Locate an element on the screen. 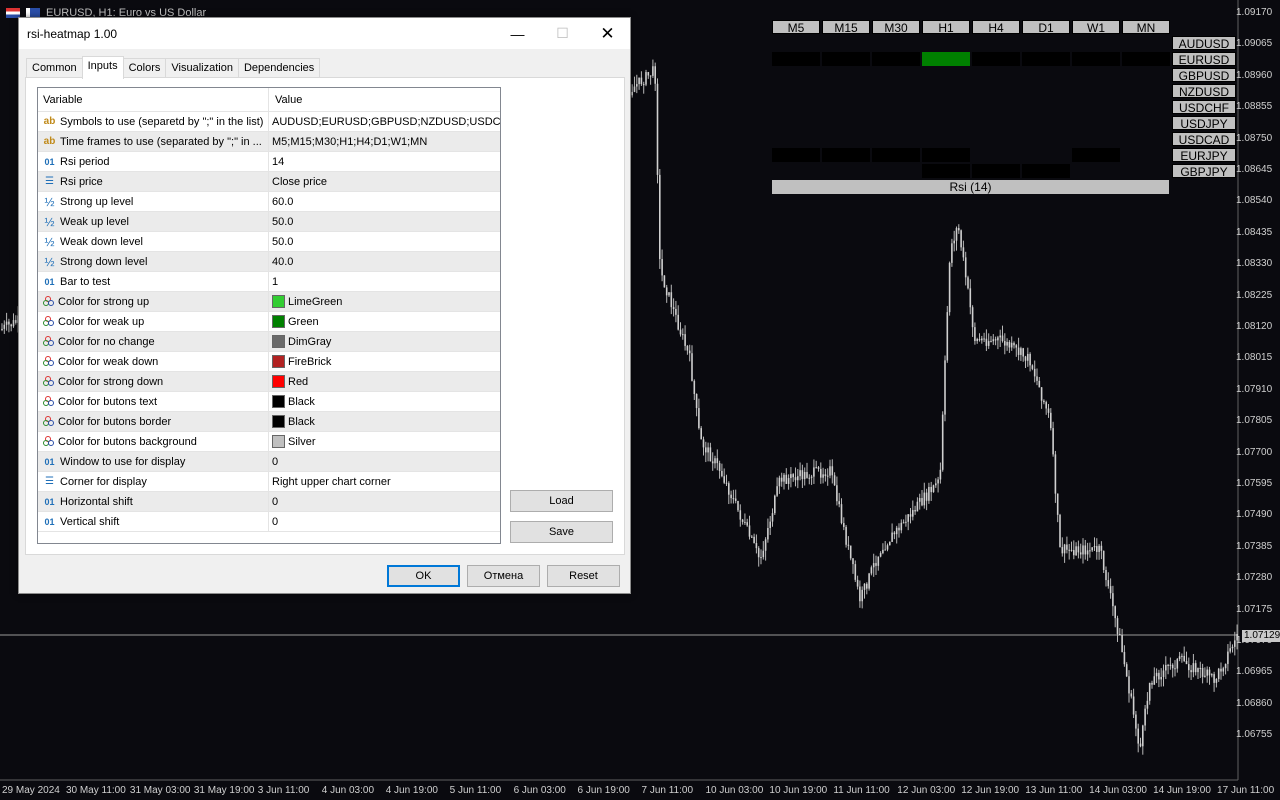 The width and height of the screenshot is (1280, 800). heatmap-cell is located at coordinates (846, 59).